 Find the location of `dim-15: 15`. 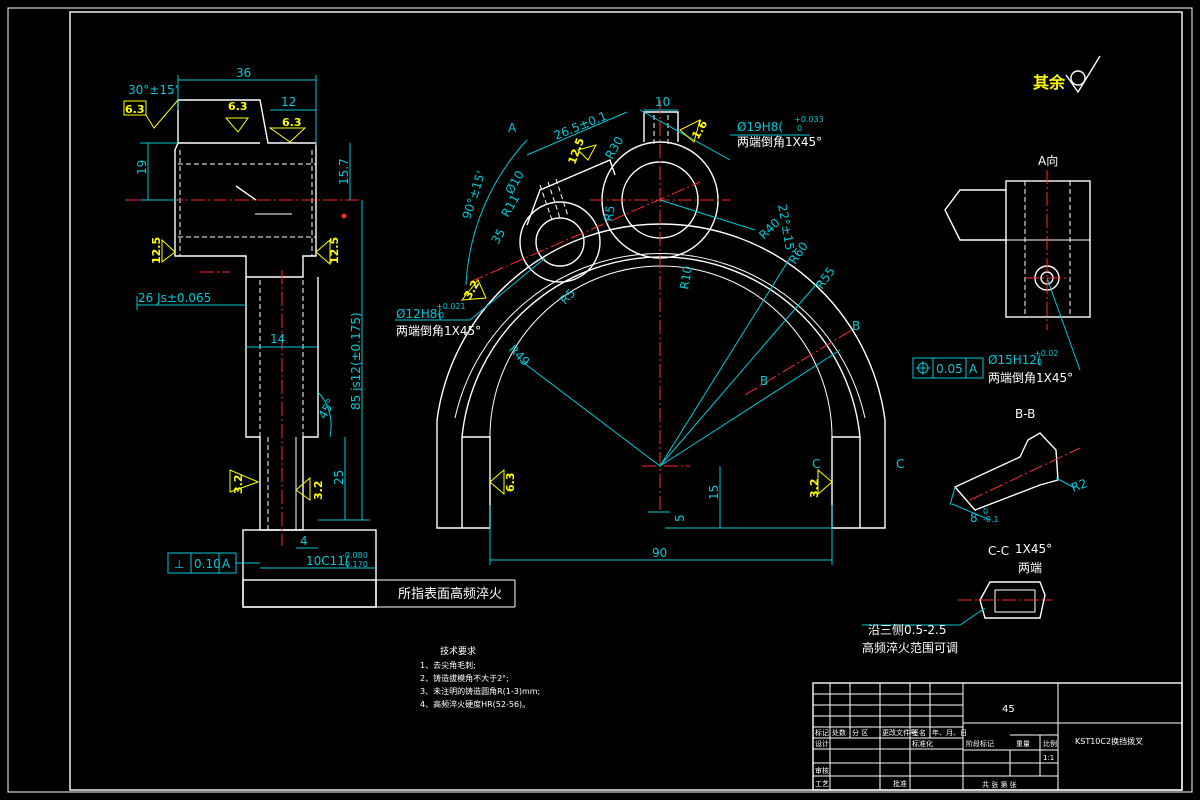

dim-15: 15 is located at coordinates (714, 492).